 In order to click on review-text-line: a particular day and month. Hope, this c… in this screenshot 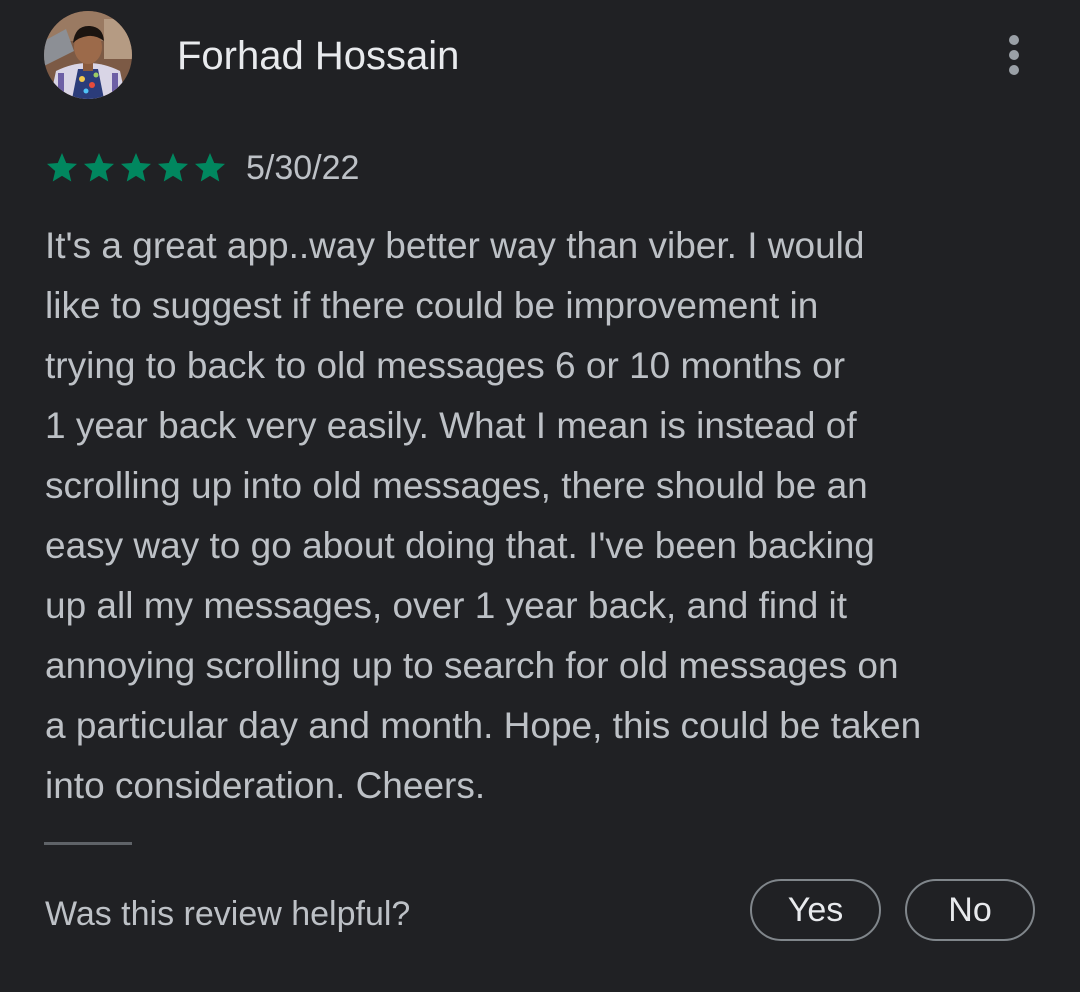, I will do `click(483, 725)`.